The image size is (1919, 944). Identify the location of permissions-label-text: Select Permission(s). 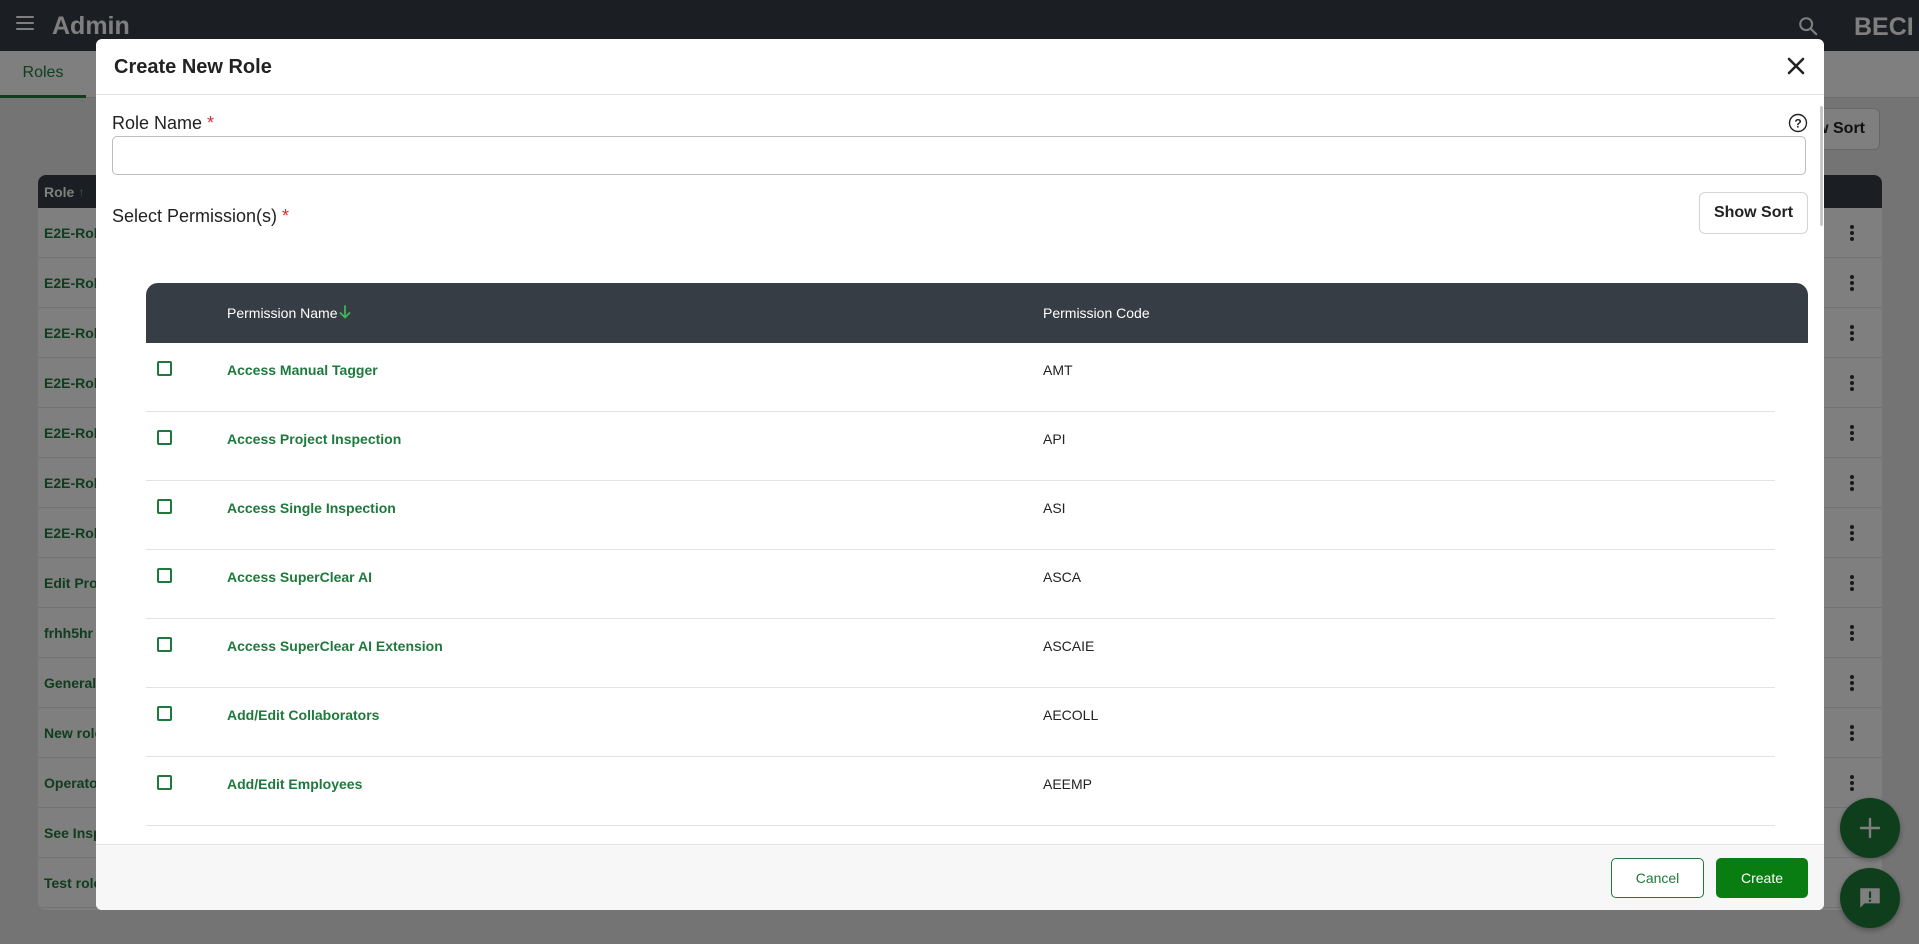
(195, 216).